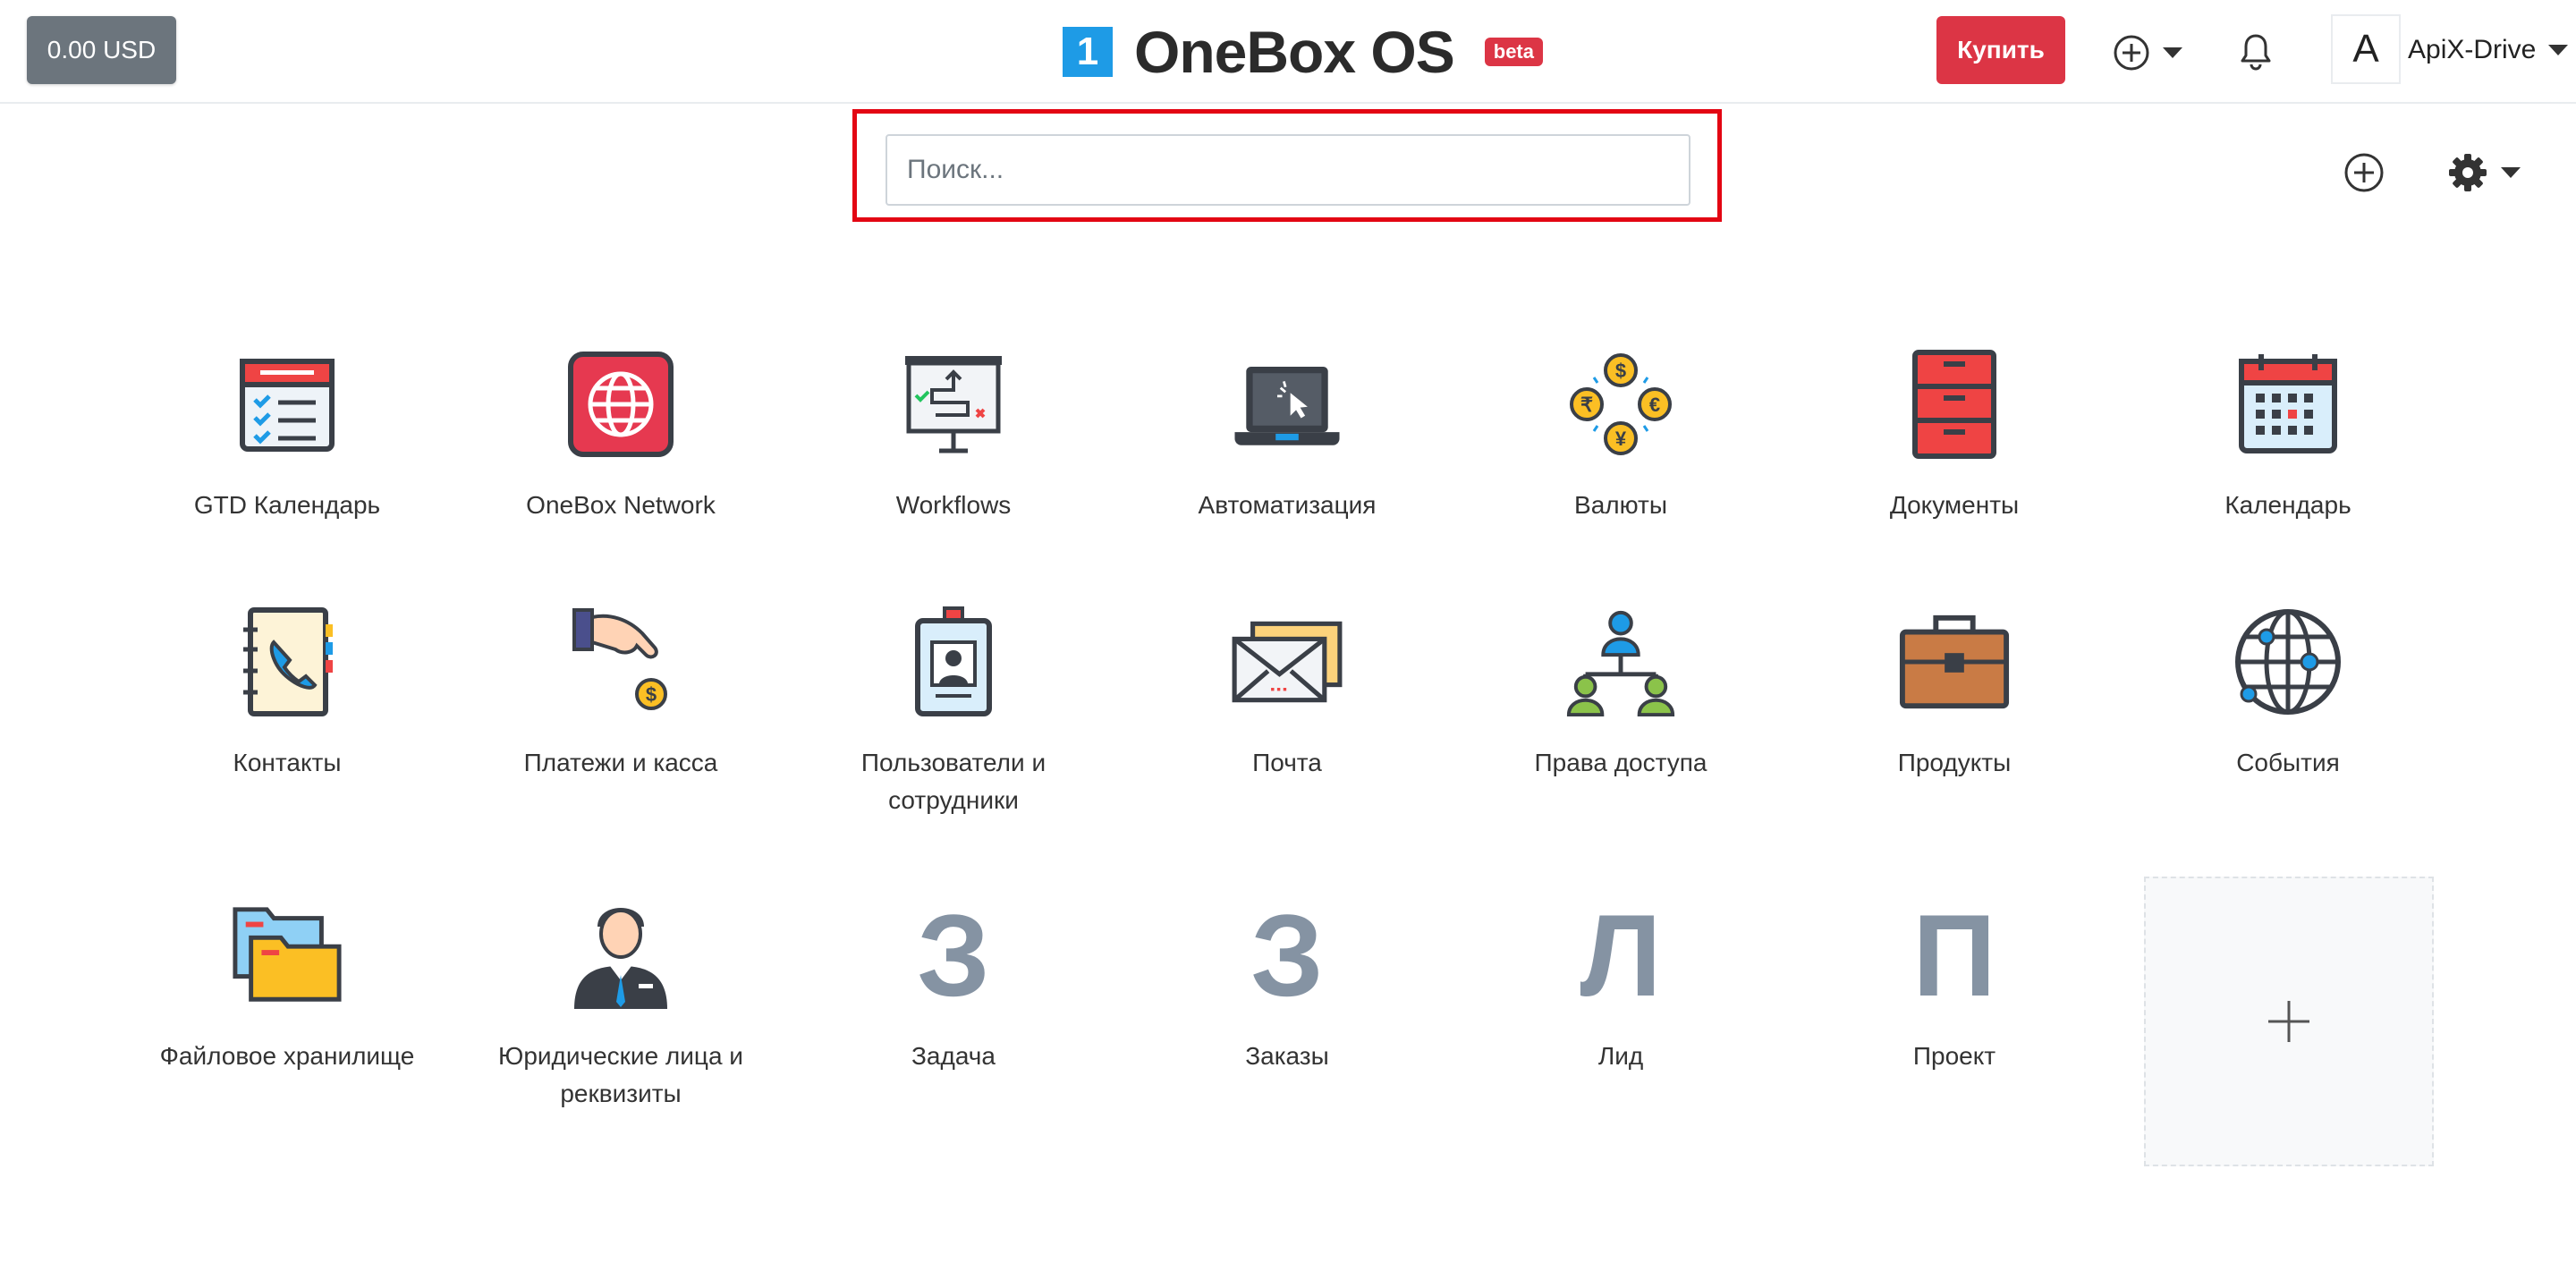  What do you see at coordinates (288, 661) in the screenshot?
I see `contacts-book-icon` at bounding box center [288, 661].